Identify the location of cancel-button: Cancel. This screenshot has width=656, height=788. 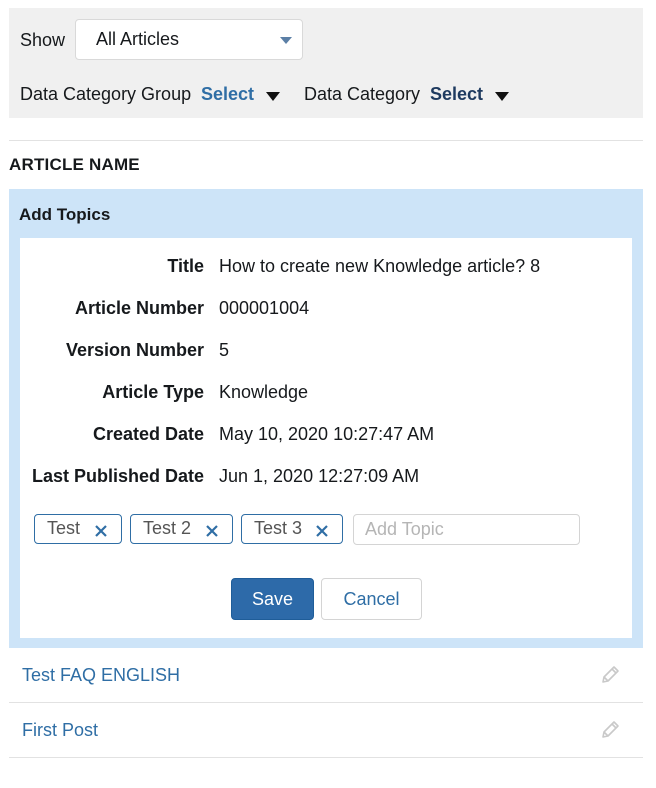
(371, 599).